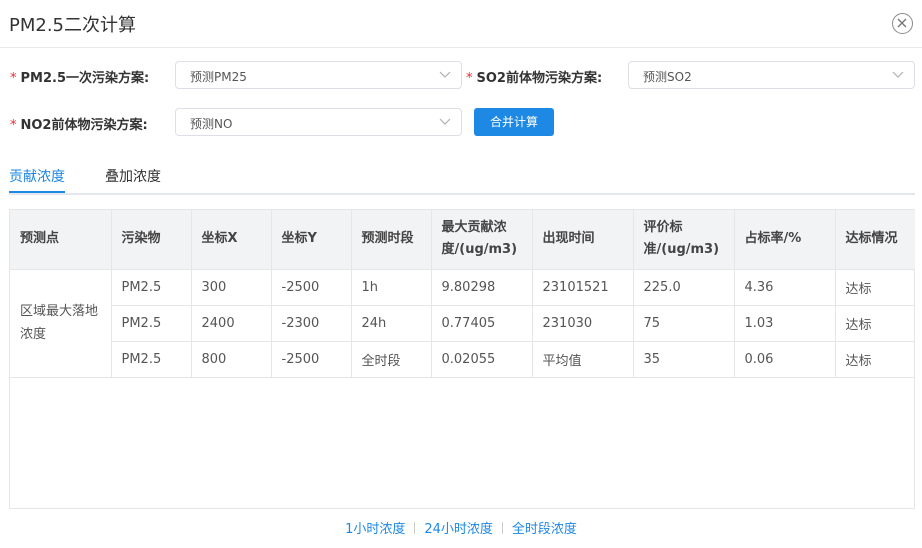  Describe the element at coordinates (231, 323) in the screenshot. I see `table-cell: 2400` at that location.